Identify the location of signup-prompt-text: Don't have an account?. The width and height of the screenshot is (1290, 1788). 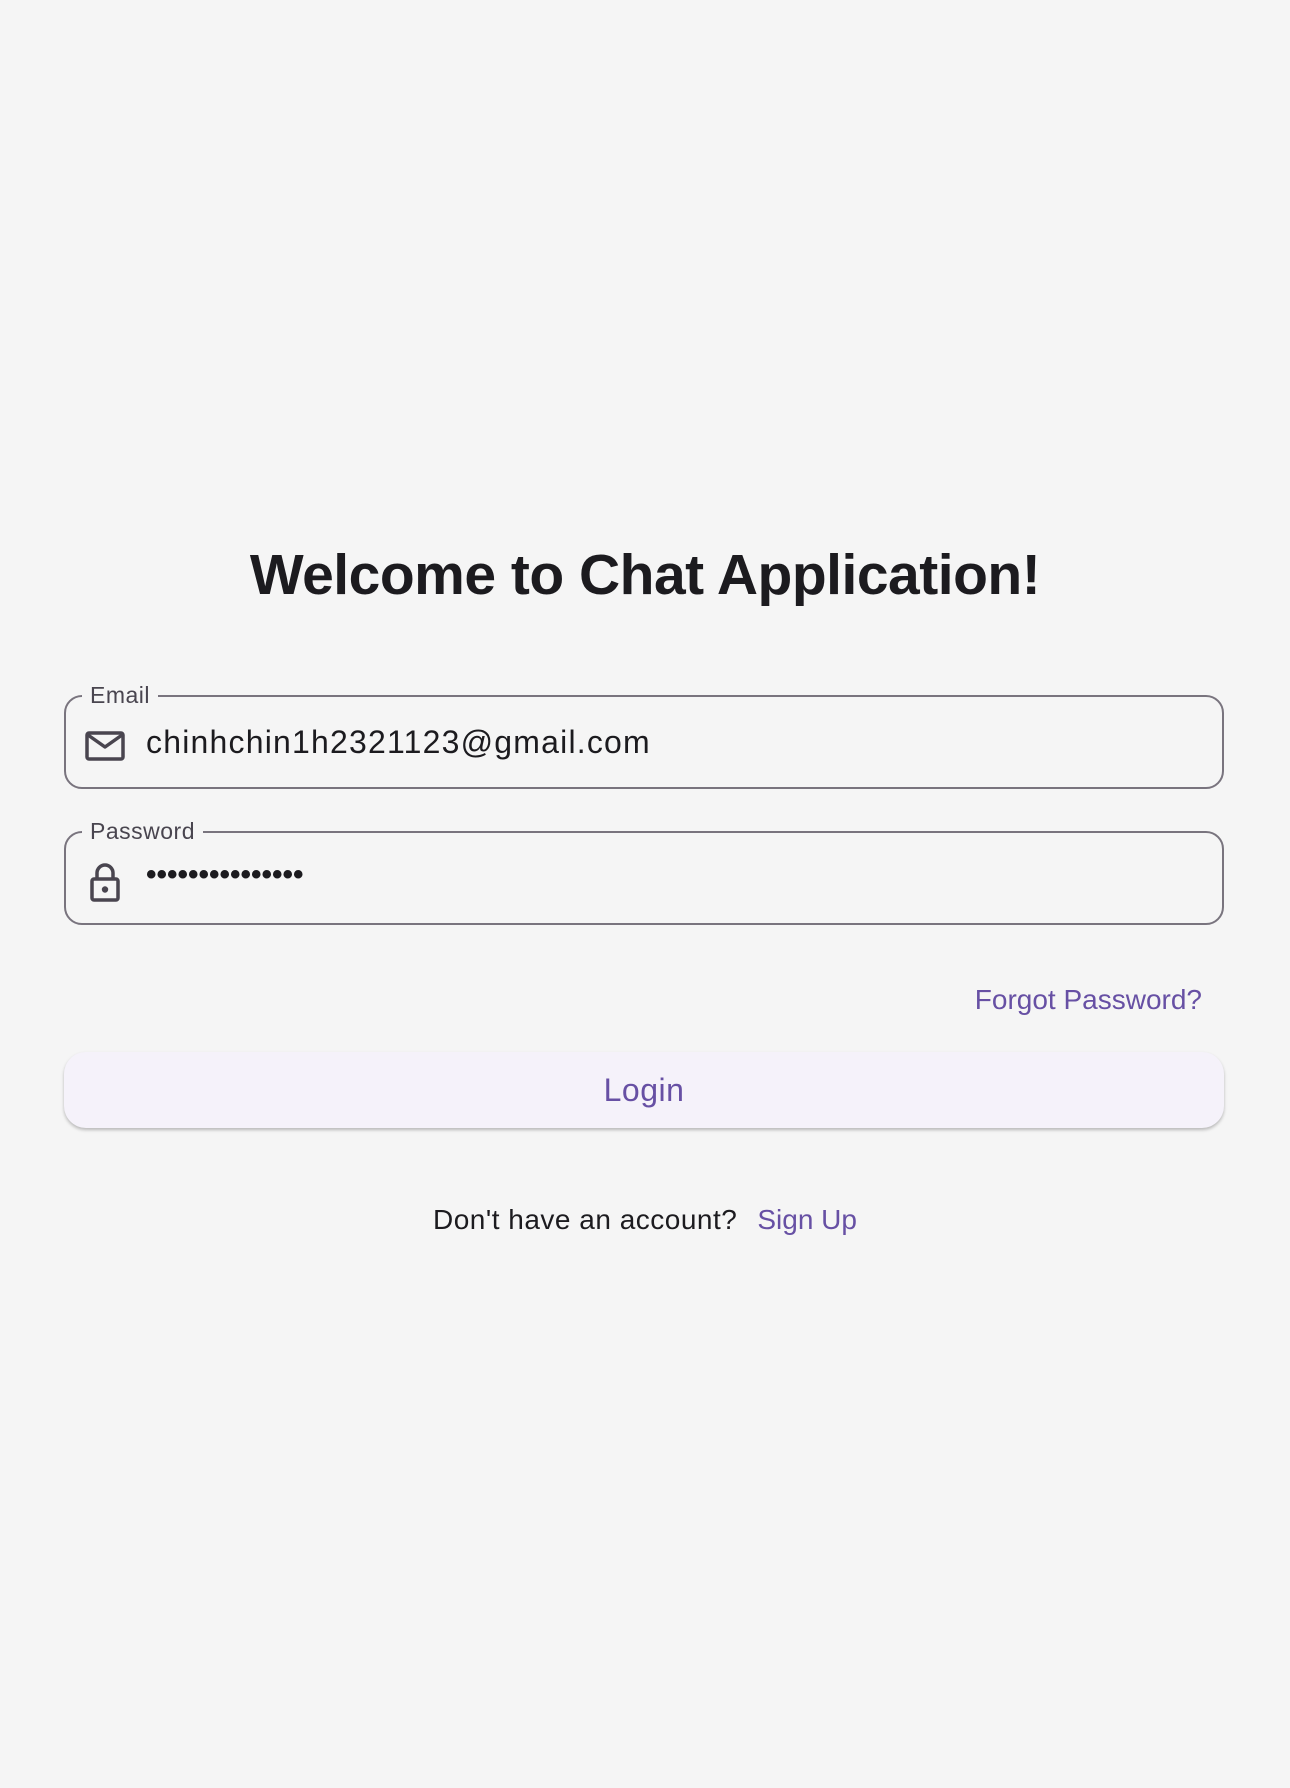
(585, 1219).